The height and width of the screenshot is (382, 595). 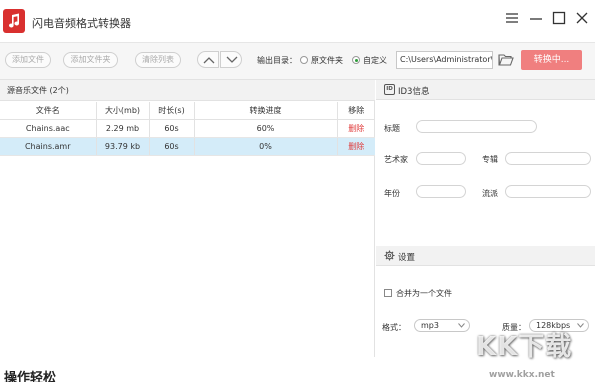 I want to click on file-list-title: 源音乐文件 (2个), so click(x=38, y=90).